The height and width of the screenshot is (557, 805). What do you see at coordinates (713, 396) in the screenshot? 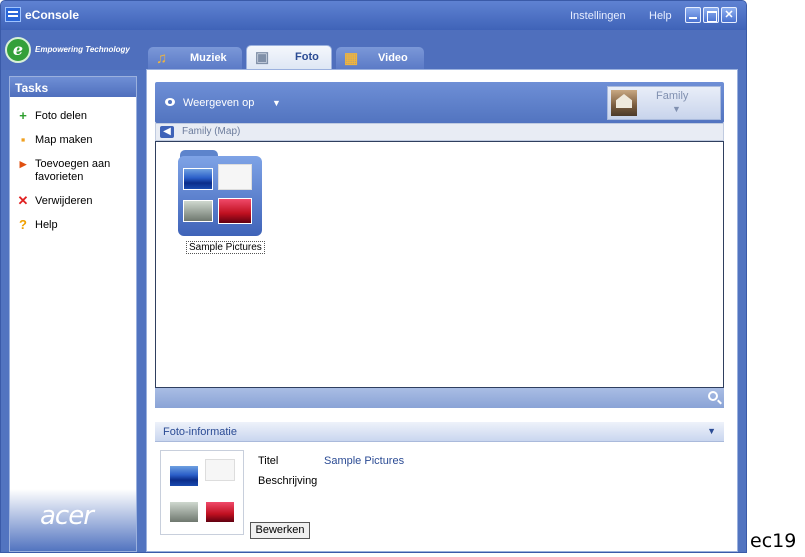
I see `search-icon` at bounding box center [713, 396].